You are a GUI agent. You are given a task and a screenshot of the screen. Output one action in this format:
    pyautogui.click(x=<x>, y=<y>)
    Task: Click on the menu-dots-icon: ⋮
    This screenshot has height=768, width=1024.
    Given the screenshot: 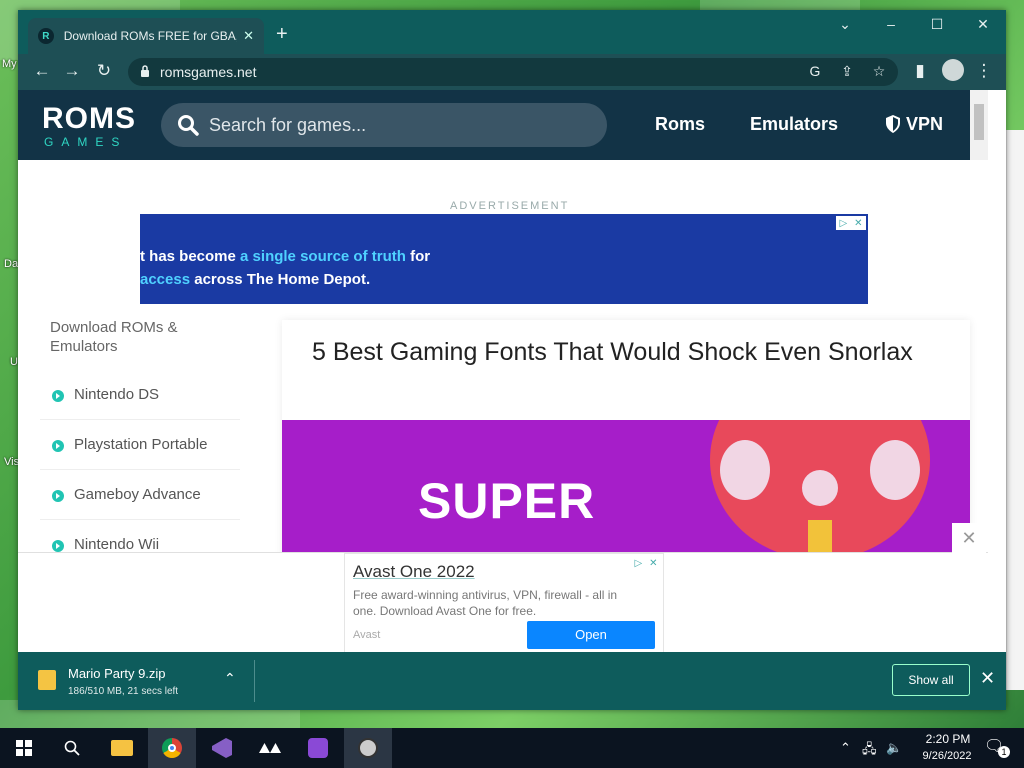 What is the action you would take?
    pyautogui.click(x=984, y=71)
    